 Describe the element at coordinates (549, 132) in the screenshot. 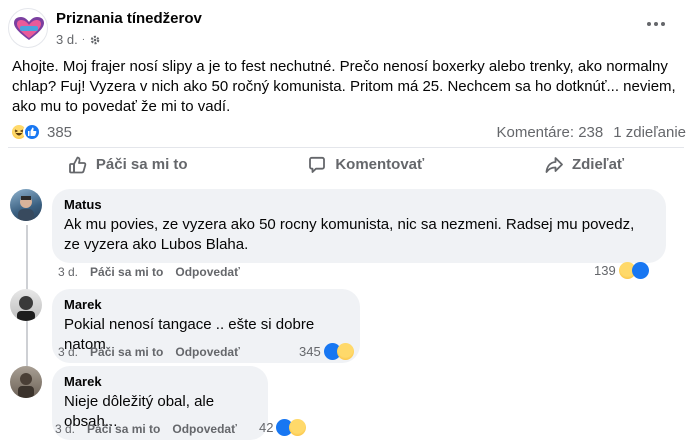

I see `comments-count-link: Komentáre: 238` at that location.